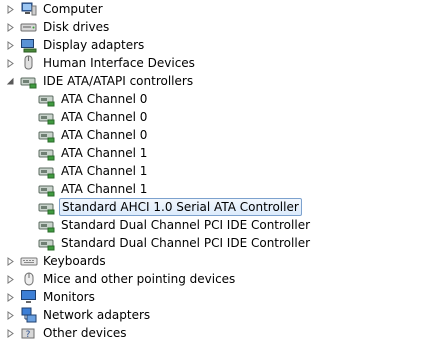  I want to click on hid-icon, so click(29, 63).